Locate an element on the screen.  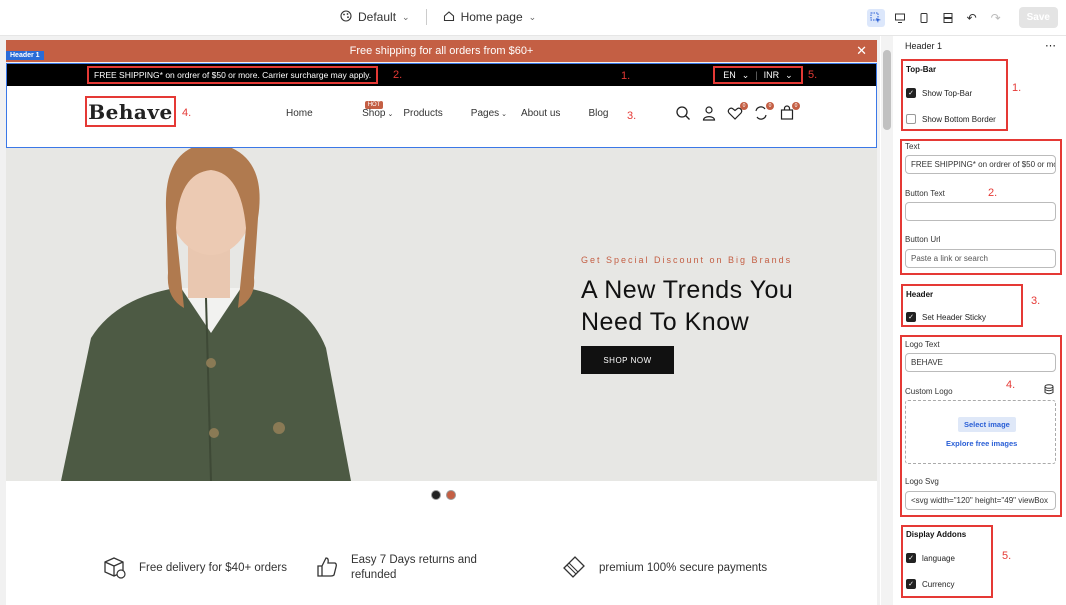
panel-annotation-1: 1. is located at coordinates (1017, 88).